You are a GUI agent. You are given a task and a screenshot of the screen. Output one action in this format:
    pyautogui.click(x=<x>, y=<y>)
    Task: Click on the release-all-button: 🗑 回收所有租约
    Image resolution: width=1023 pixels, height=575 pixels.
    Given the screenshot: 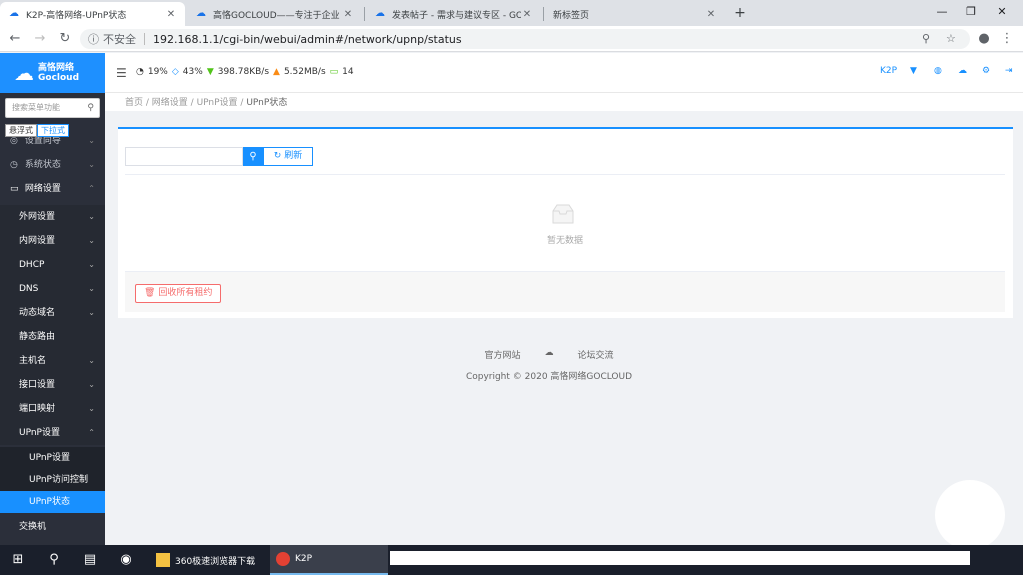 What is the action you would take?
    pyautogui.click(x=178, y=293)
    